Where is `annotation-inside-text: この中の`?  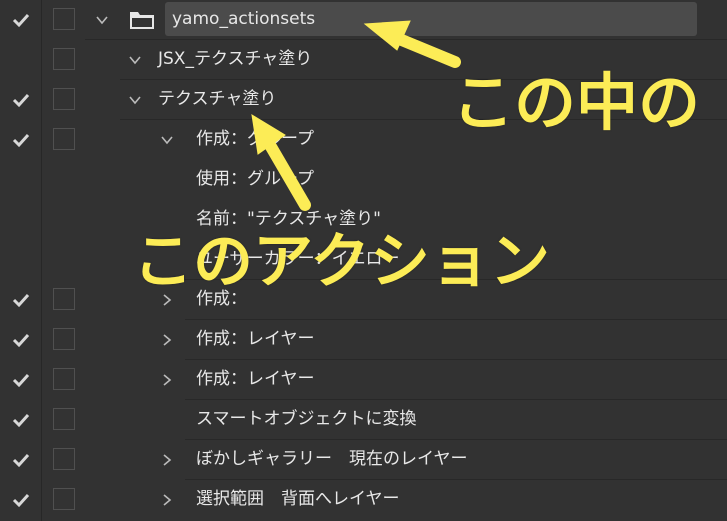
annotation-inside-text: この中の is located at coordinates (576, 102).